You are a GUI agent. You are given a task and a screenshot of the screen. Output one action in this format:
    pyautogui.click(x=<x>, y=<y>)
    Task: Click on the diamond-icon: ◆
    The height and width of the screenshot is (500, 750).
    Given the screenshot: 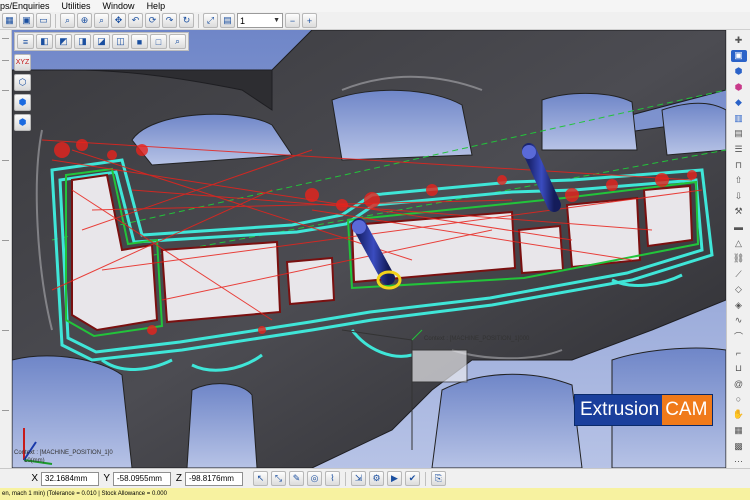 What is the action you would take?
    pyautogui.click(x=739, y=102)
    